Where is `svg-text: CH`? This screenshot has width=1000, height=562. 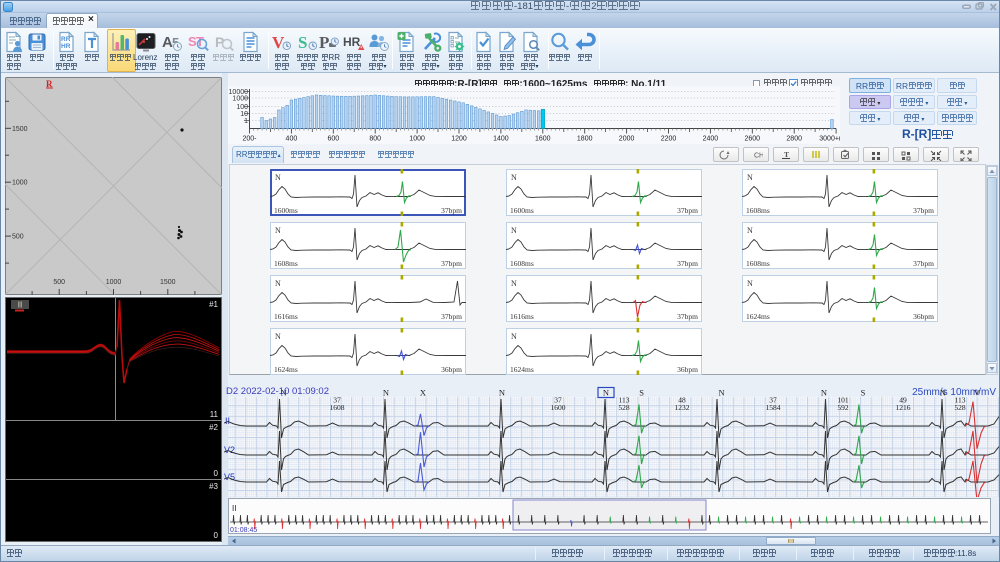
svg-text: CH is located at coordinates (758, 155).